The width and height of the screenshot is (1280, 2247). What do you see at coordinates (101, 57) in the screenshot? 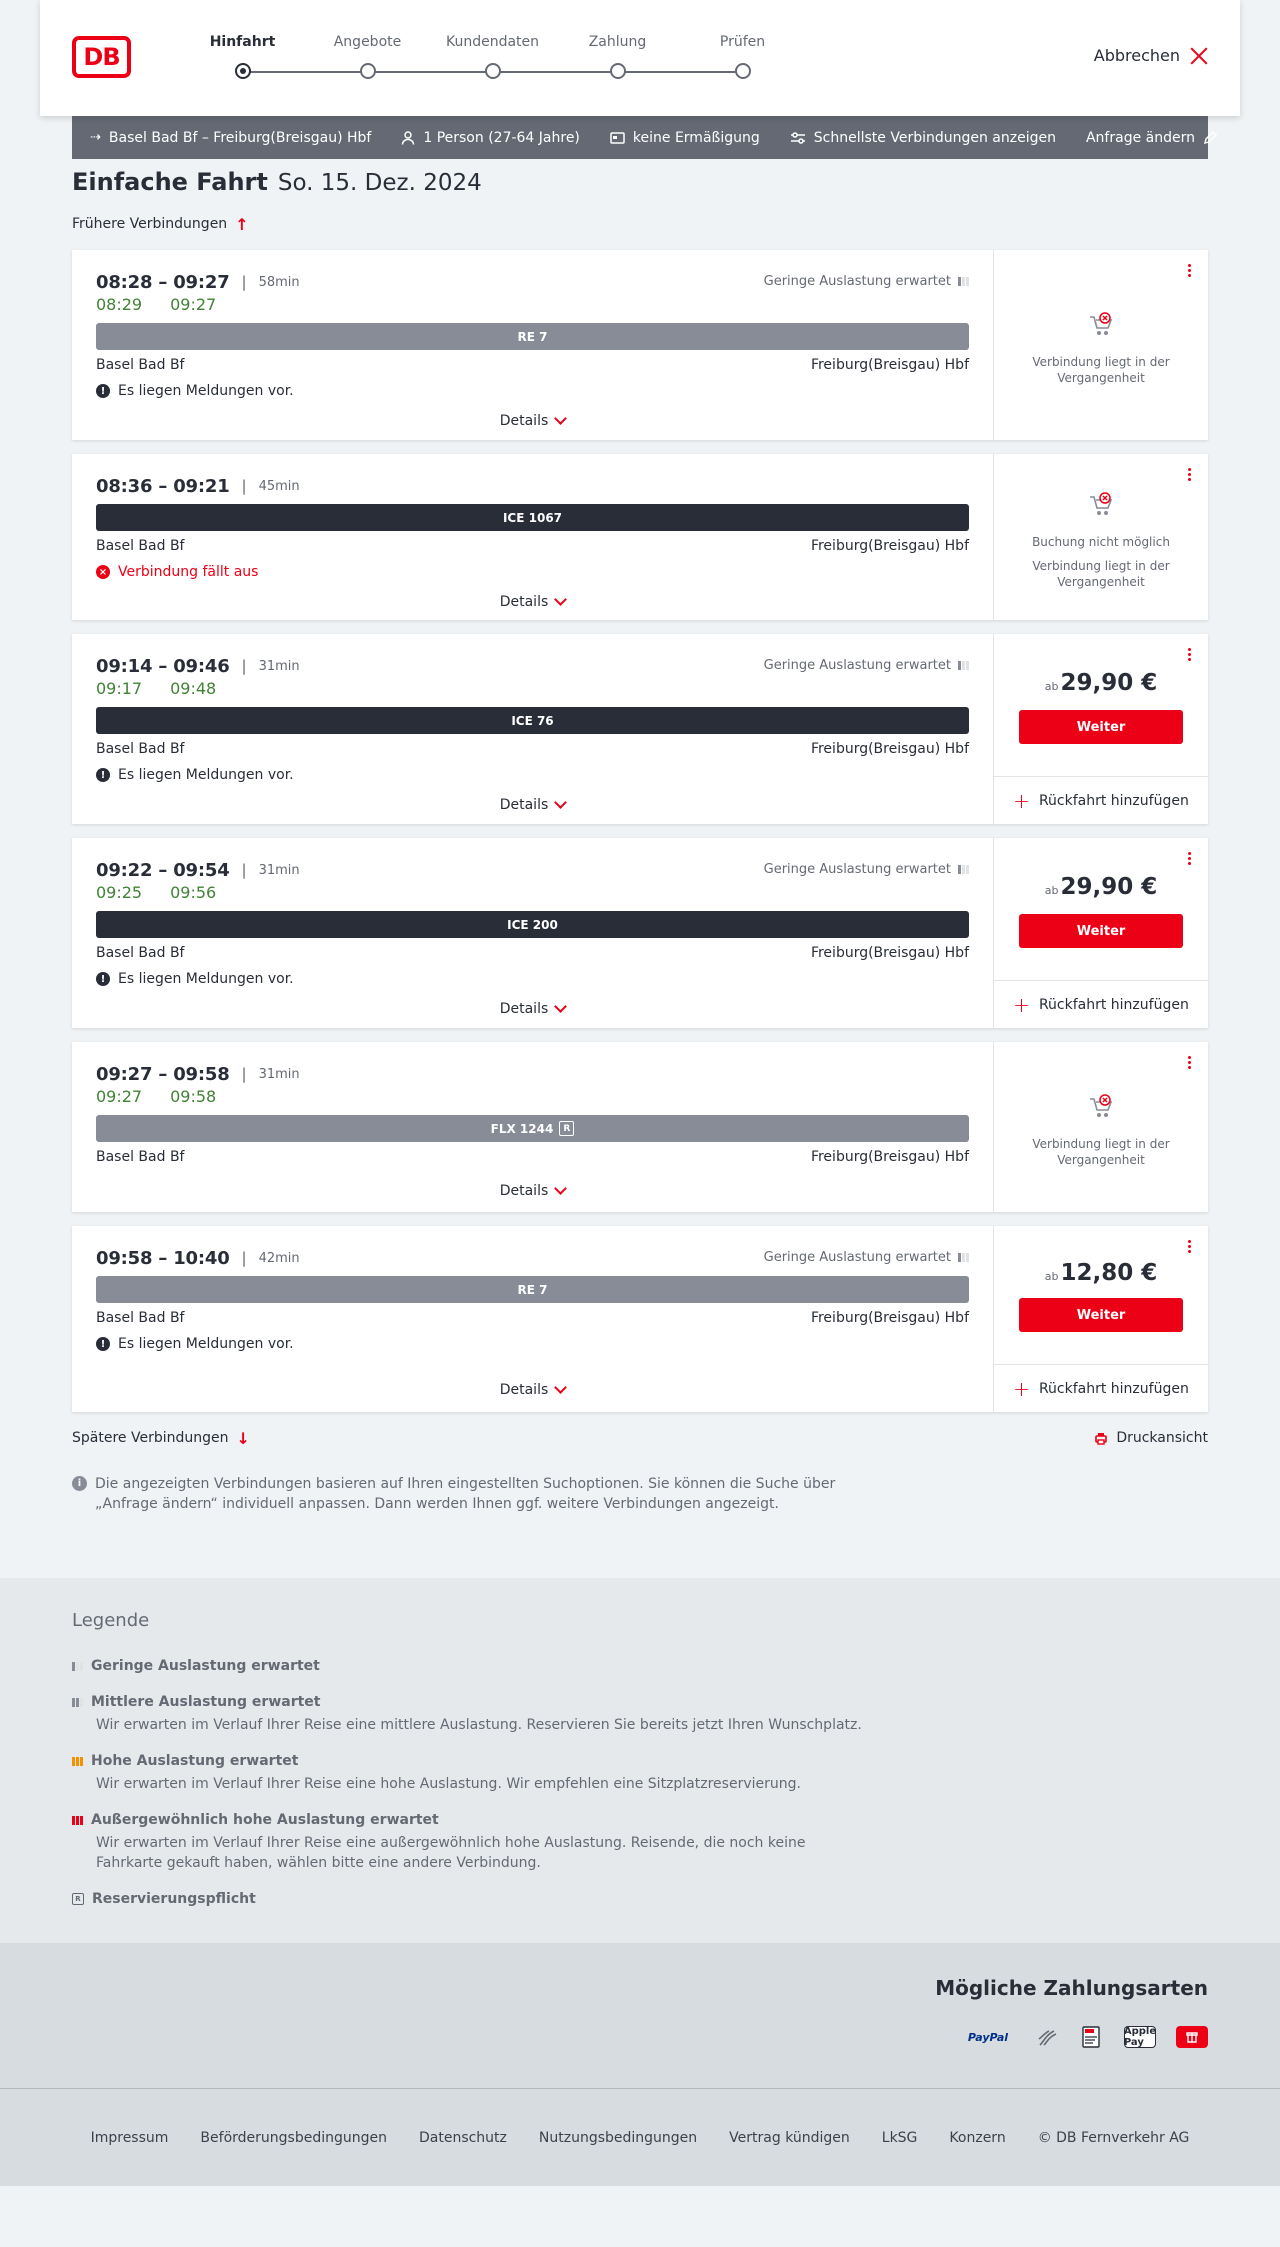
I see `db-logo: DB` at bounding box center [101, 57].